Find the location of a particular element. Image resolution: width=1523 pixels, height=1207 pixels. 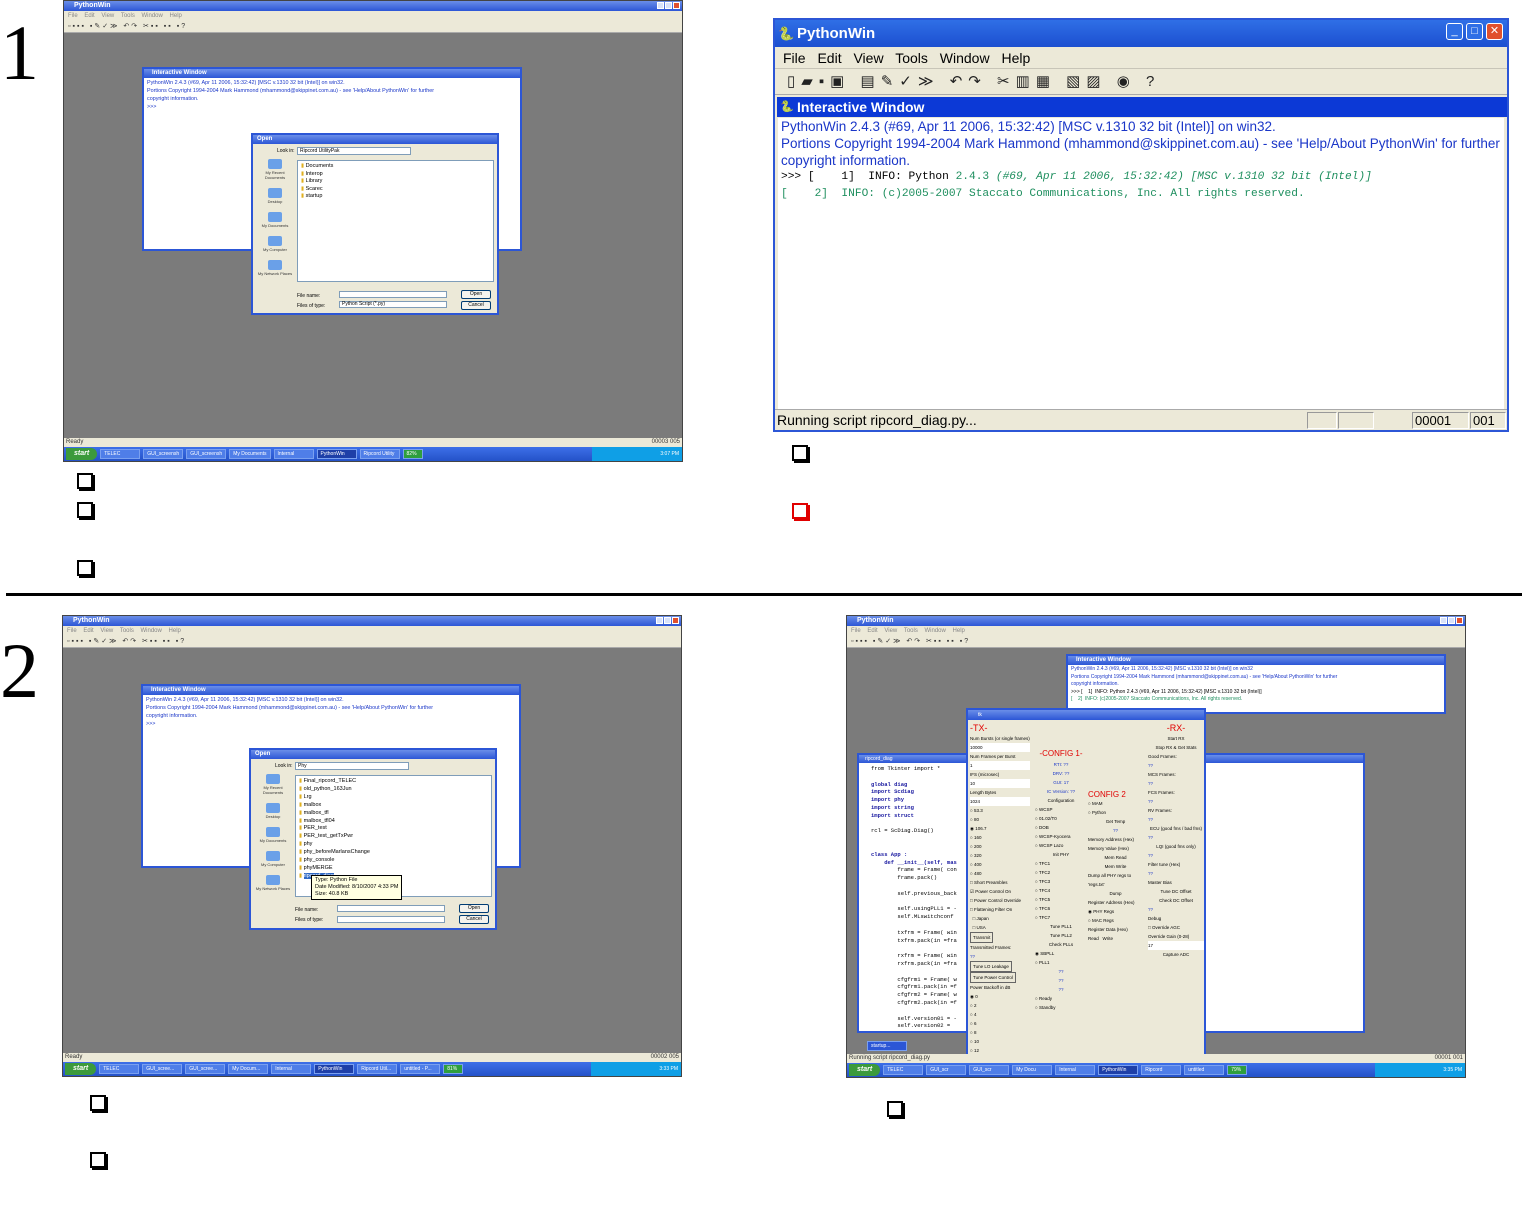

menu-window: Window is located at coordinates (152, 16).